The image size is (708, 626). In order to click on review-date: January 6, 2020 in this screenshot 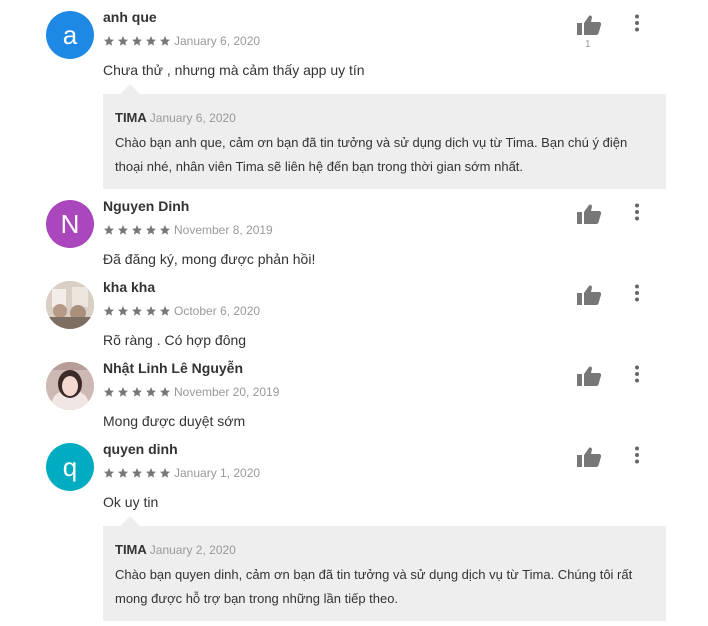, I will do `click(217, 41)`.